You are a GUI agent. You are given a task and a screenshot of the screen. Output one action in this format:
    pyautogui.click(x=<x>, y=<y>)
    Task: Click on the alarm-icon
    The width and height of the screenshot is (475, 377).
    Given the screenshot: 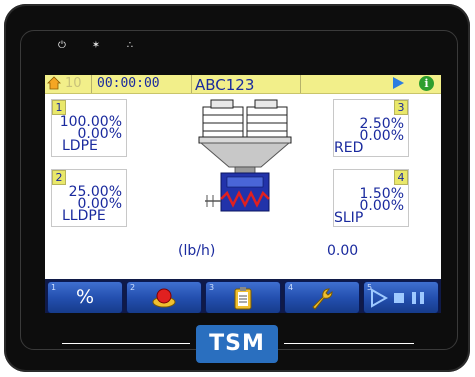 What is the action you would take?
    pyautogui.click(x=164, y=298)
    